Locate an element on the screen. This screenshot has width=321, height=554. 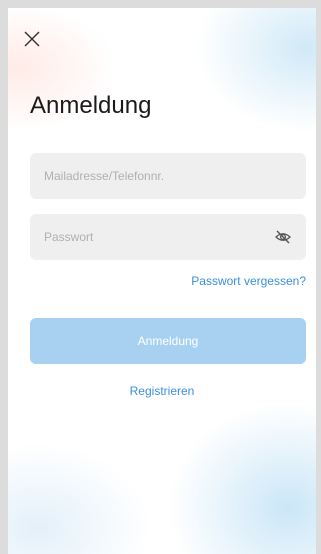
password-field-container is located at coordinates (168, 237).